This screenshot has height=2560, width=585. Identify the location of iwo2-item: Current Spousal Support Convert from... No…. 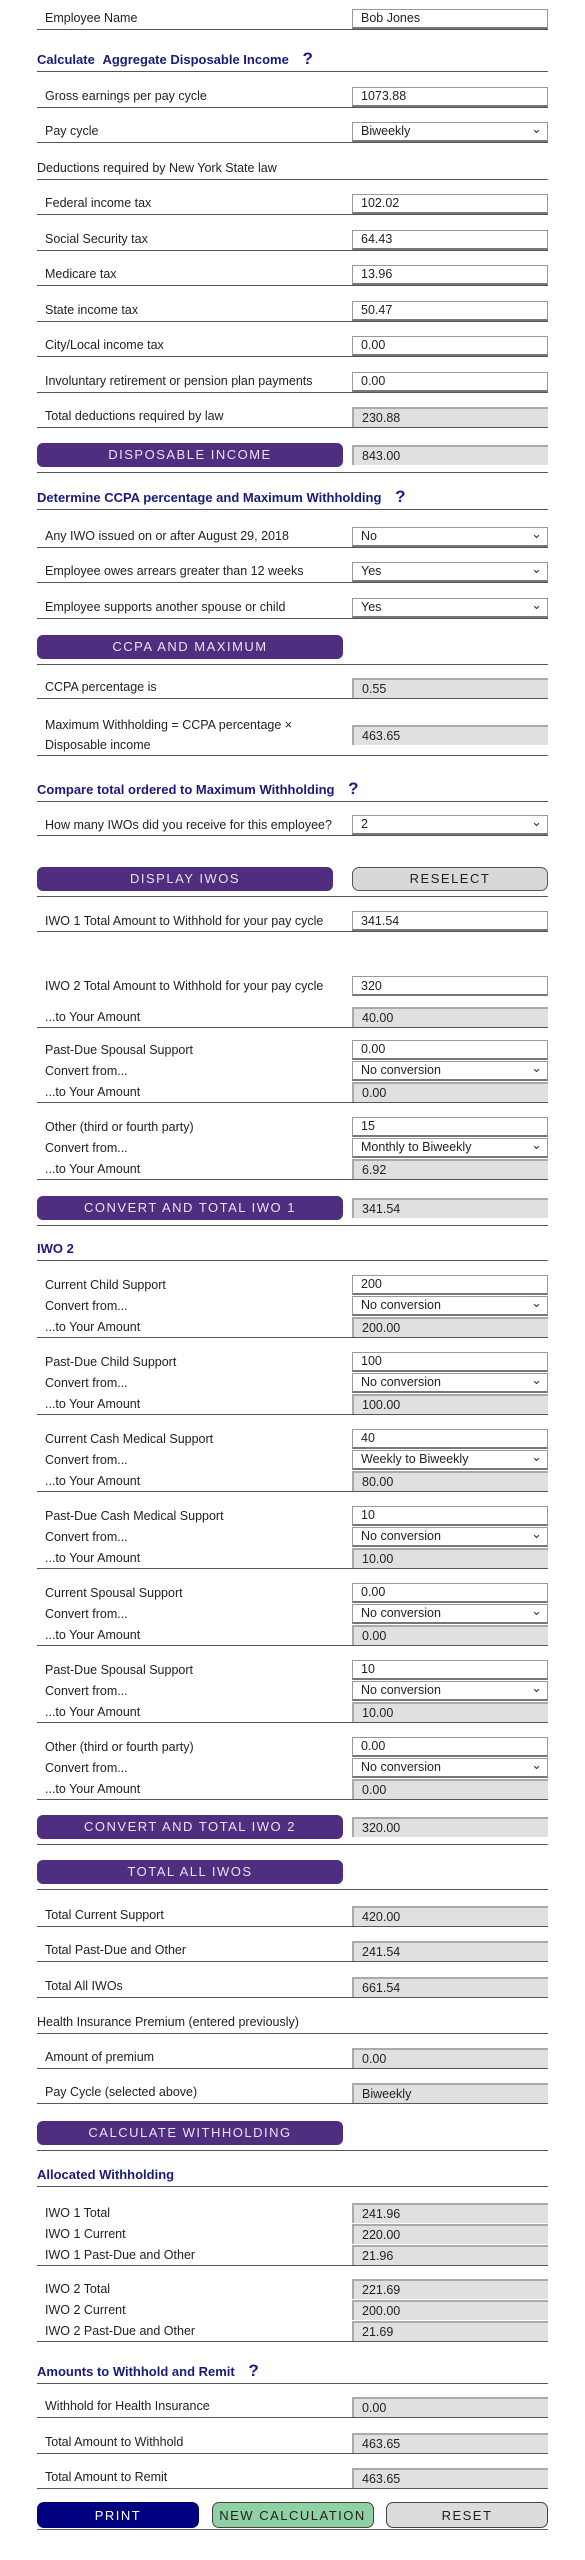
(292, 1613).